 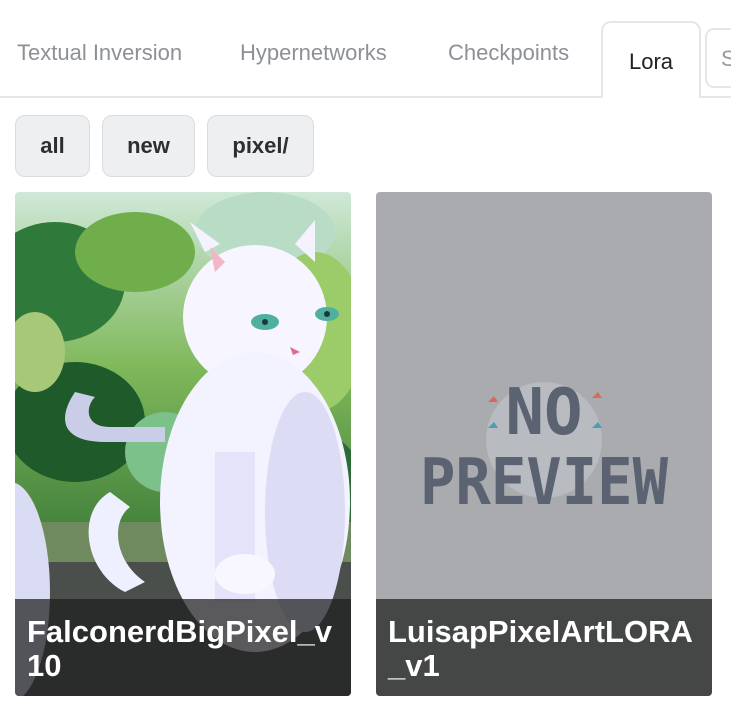 What do you see at coordinates (148, 146) in the screenshot?
I see `filter-new-button: new` at bounding box center [148, 146].